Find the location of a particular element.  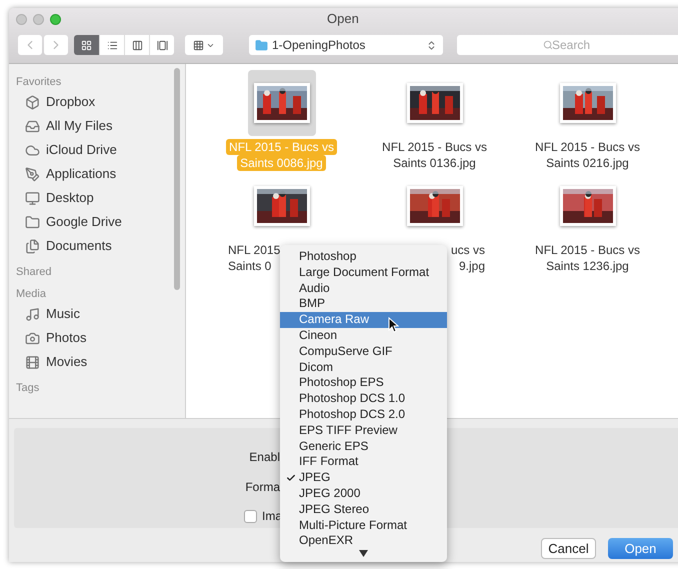

sidebar-item: Documents is located at coordinates (97, 246).